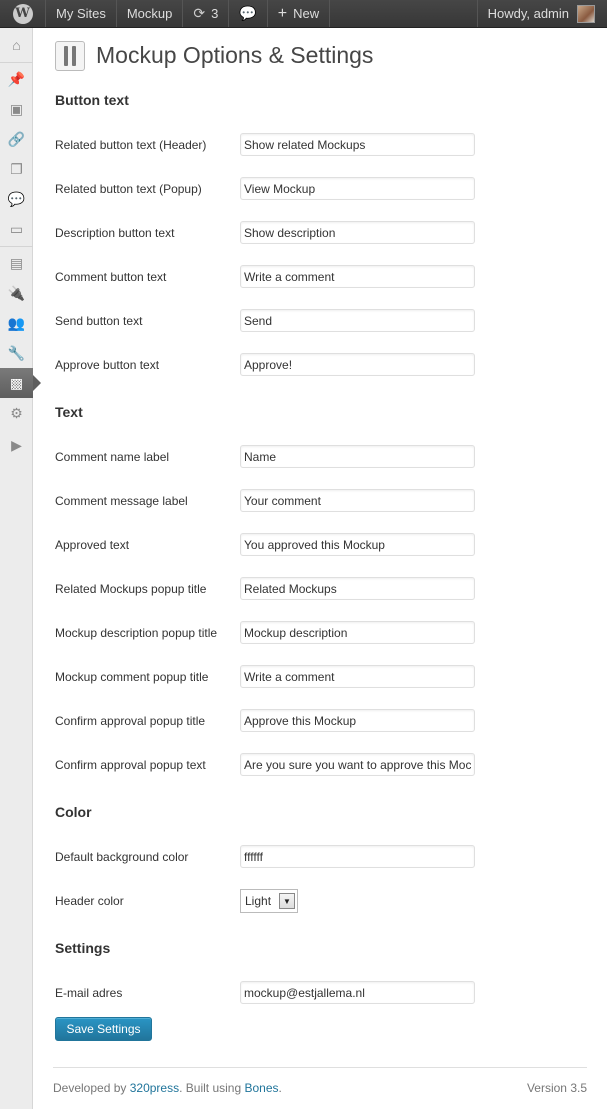 The width and height of the screenshot is (607, 1109). Describe the element at coordinates (282, 13) in the screenshot. I see `plus-icon: +` at that location.